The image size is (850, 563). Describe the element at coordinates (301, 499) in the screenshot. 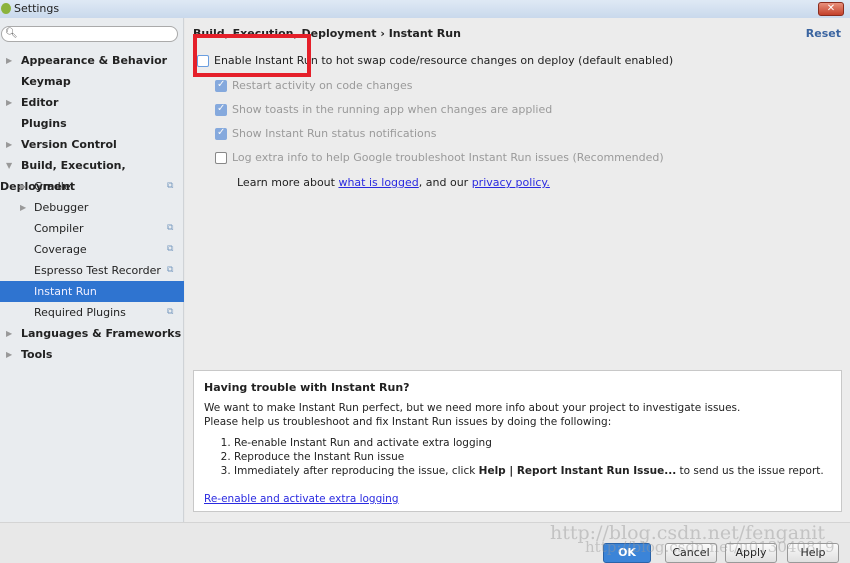

I see `reenable-logging-link: Re-enable and activate extra logging` at that location.